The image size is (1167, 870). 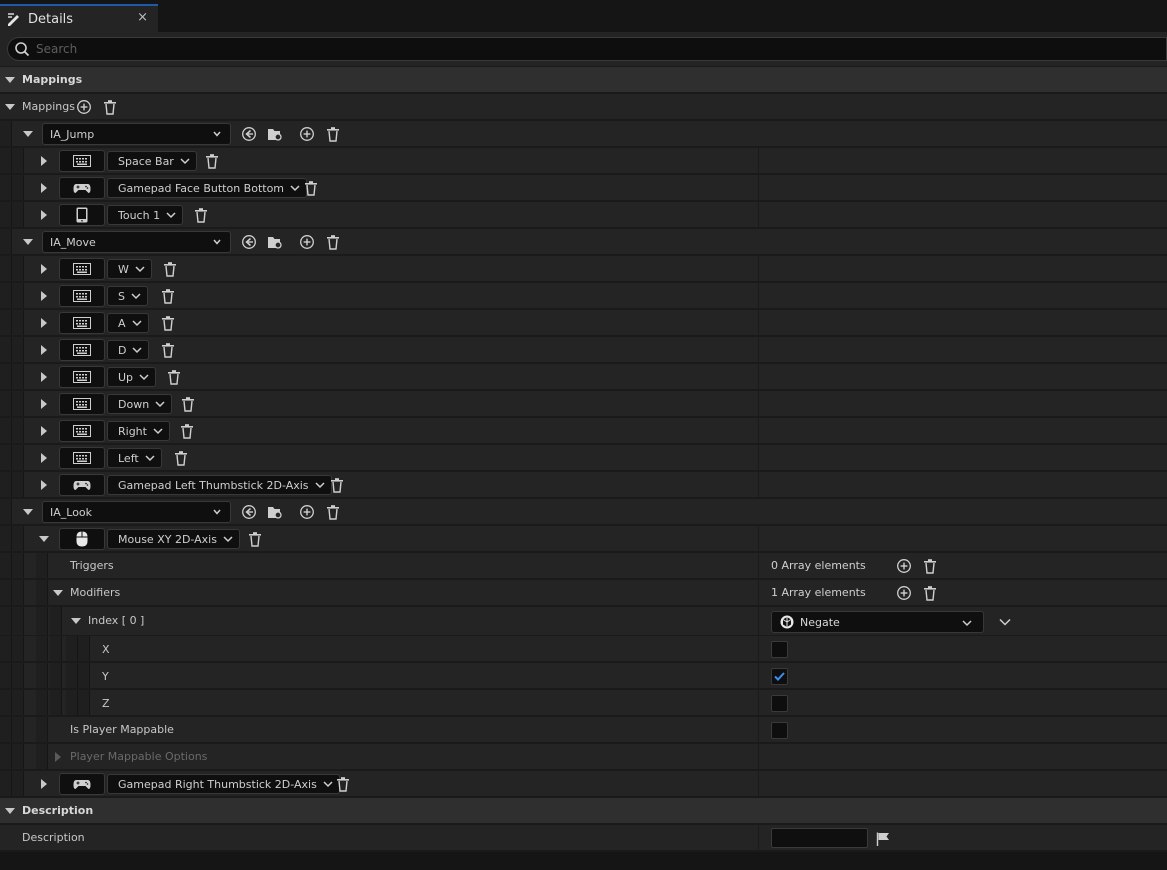 I want to click on key-selector: A, so click(x=128, y=323).